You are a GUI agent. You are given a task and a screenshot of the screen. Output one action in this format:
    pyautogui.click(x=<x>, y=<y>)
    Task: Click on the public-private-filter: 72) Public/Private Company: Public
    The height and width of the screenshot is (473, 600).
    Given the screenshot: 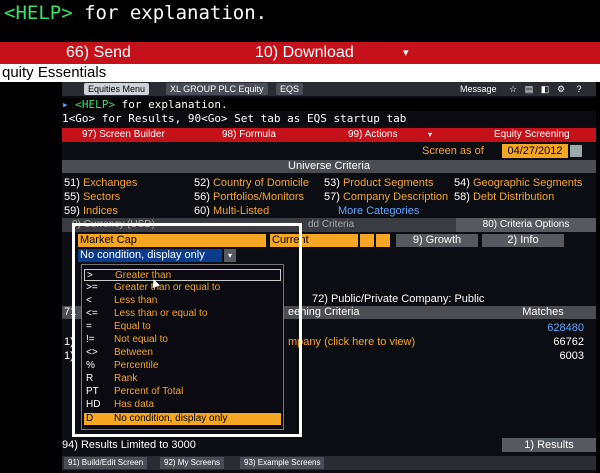 What is the action you would take?
    pyautogui.click(x=398, y=299)
    